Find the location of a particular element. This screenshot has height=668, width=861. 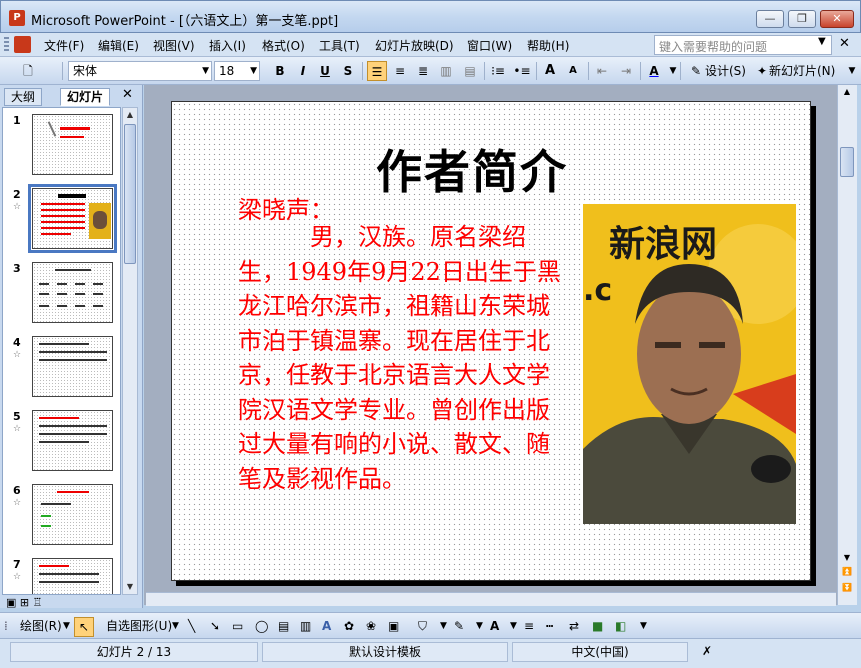

author-photo: 新浪网 .c is located at coordinates (689, 364).